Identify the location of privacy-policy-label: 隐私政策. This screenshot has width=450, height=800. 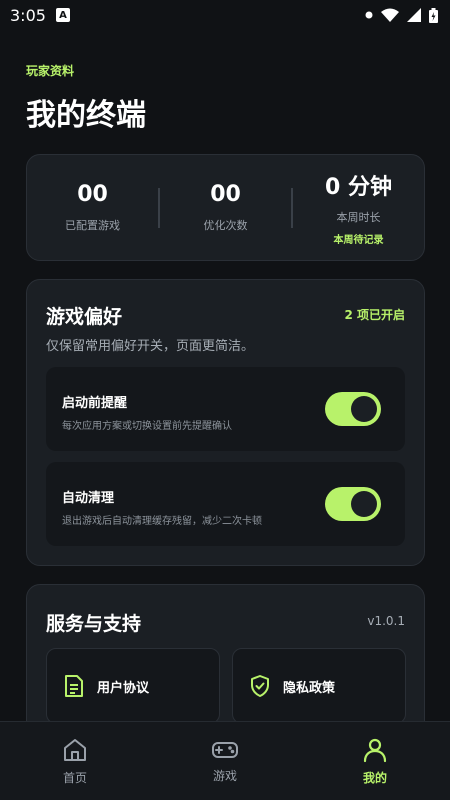
(309, 688).